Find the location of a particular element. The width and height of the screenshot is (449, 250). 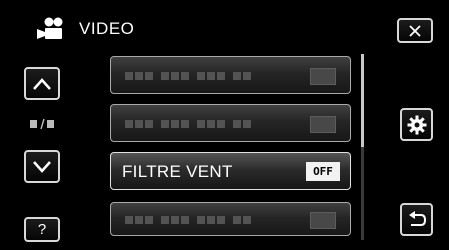

scroll-down-button is located at coordinates (42, 166).